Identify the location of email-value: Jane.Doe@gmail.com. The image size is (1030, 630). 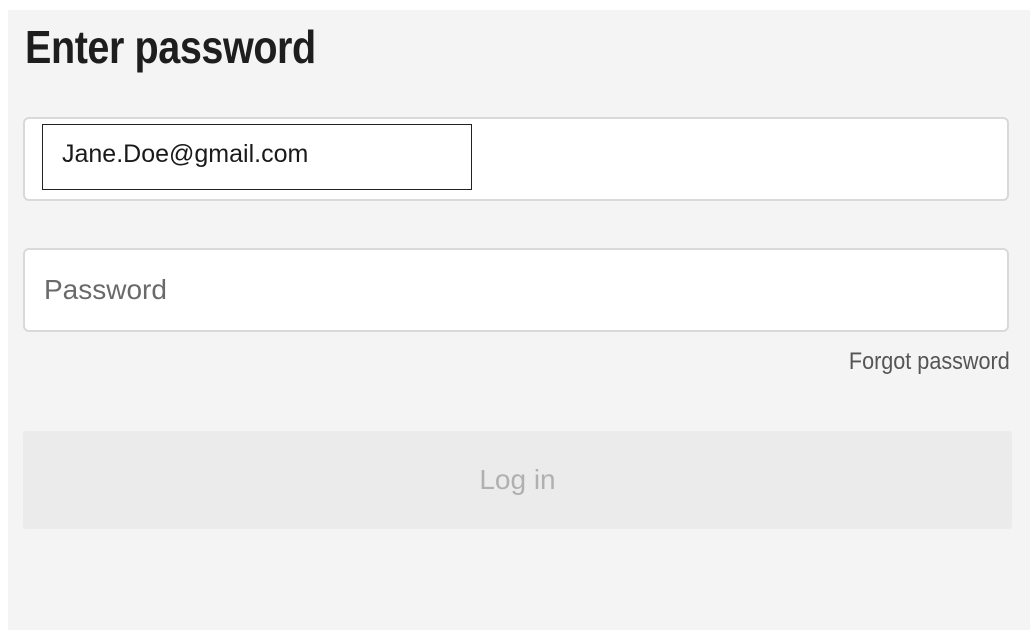
(185, 154).